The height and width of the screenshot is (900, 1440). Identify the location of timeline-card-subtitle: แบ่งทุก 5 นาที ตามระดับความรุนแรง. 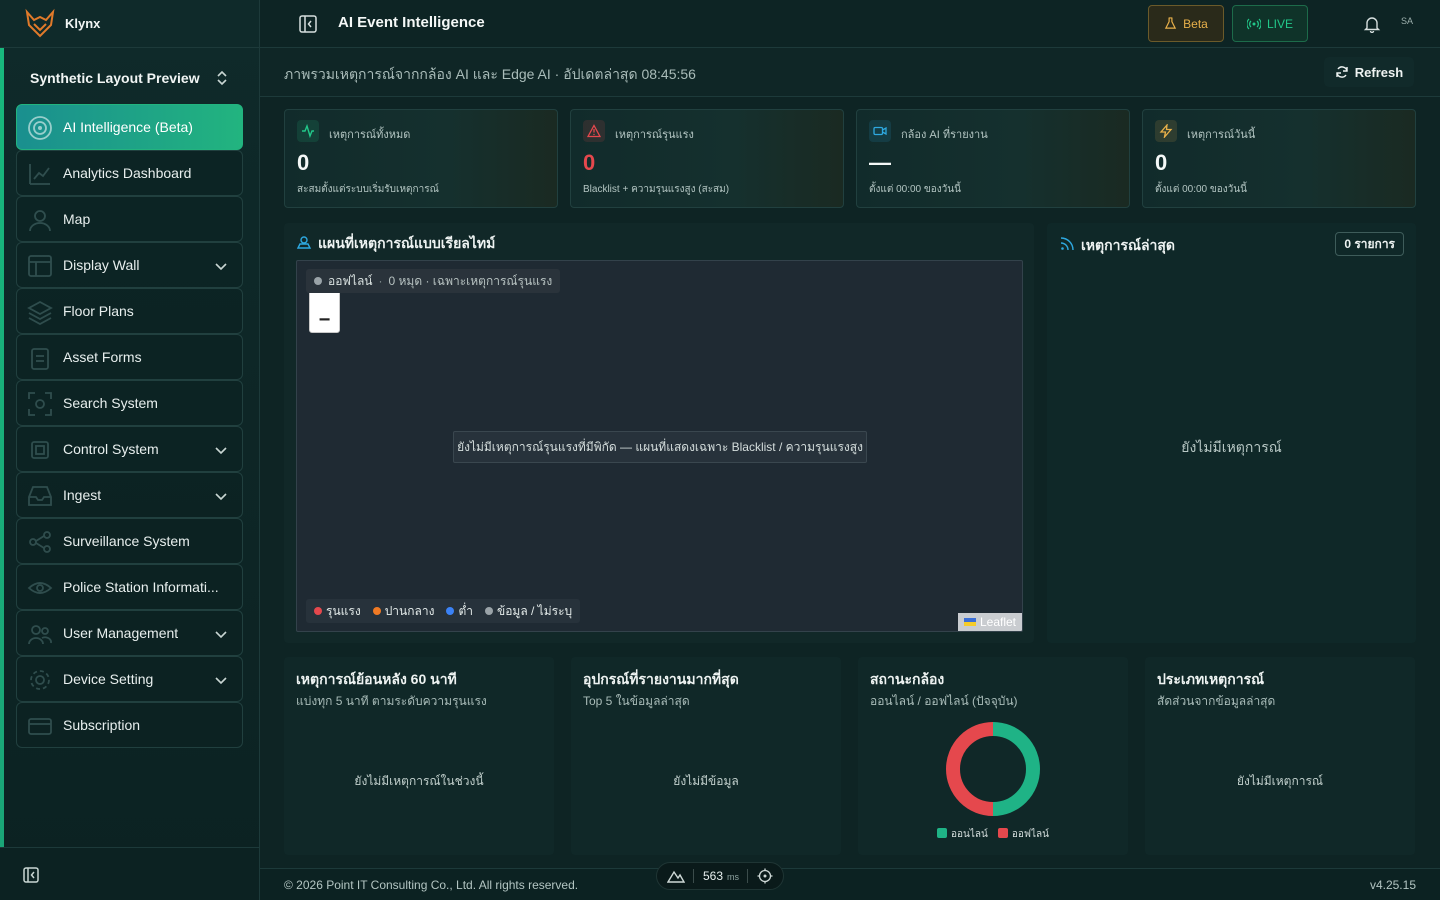
(391, 701).